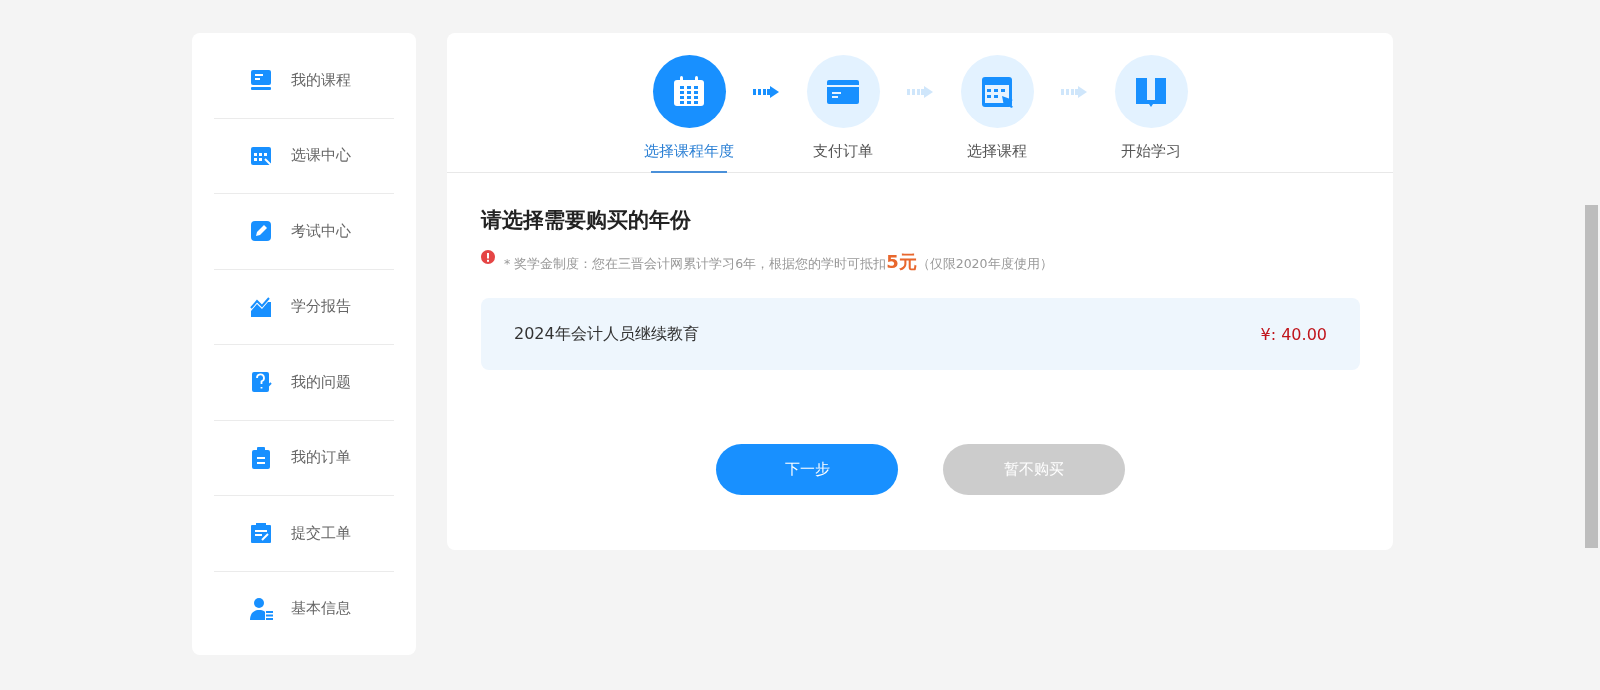  I want to click on sidebar-item: 我的问题, so click(304, 383).